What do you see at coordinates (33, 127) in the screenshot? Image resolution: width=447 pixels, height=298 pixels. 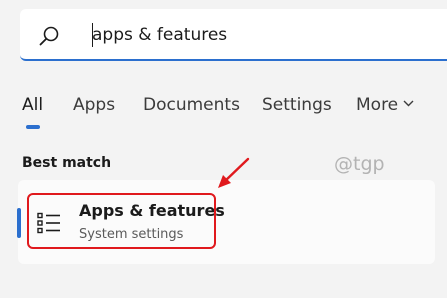 I see `active-tab-indicator` at bounding box center [33, 127].